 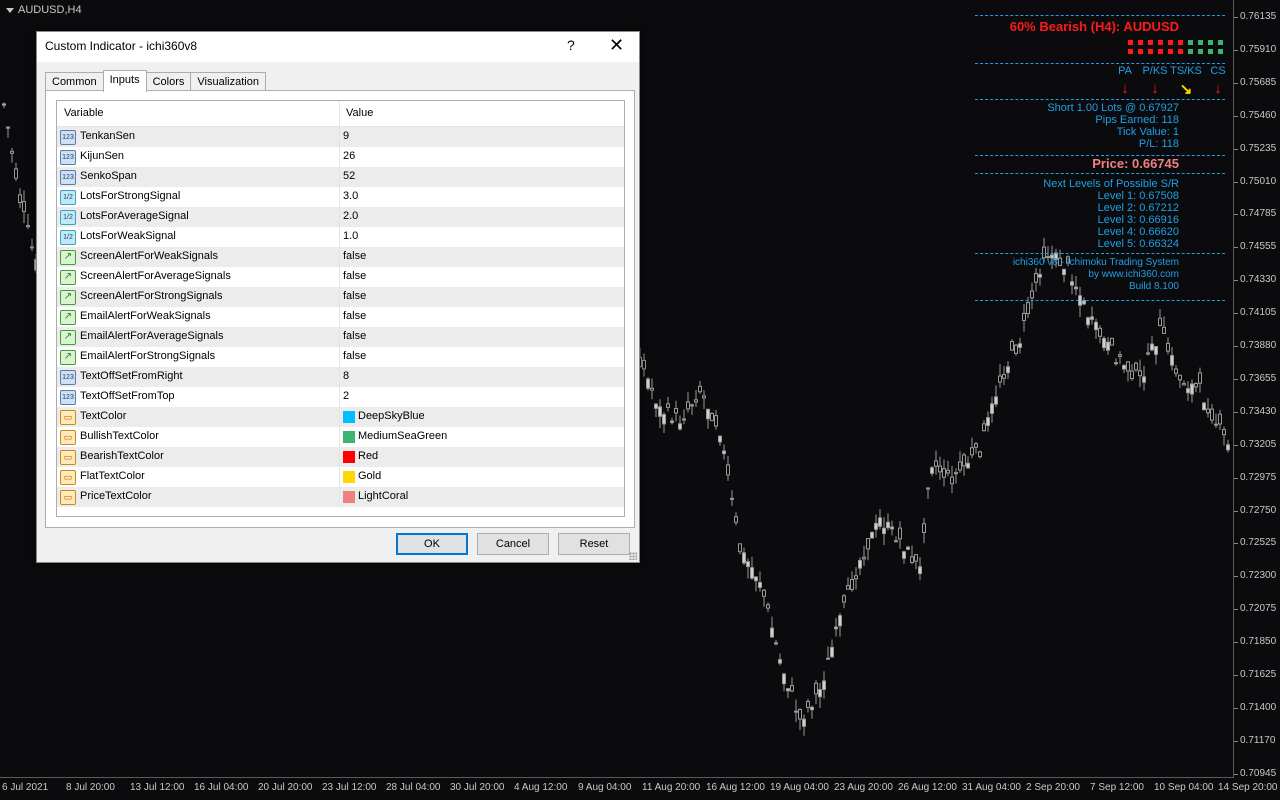 I want to click on dialog-titlebar: Custom Indicator - ichi360v8 ? ✕, so click(x=338, y=47).